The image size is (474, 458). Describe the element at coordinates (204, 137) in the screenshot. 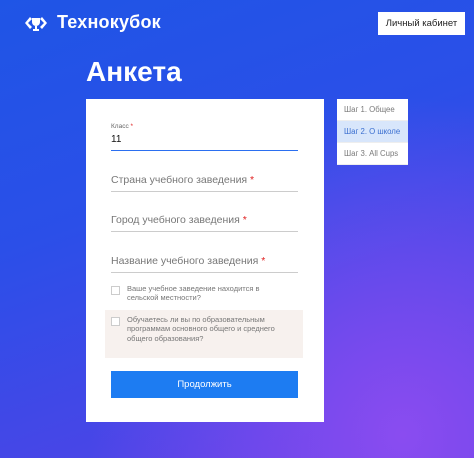

I see `class-field: Класс * 11` at that location.